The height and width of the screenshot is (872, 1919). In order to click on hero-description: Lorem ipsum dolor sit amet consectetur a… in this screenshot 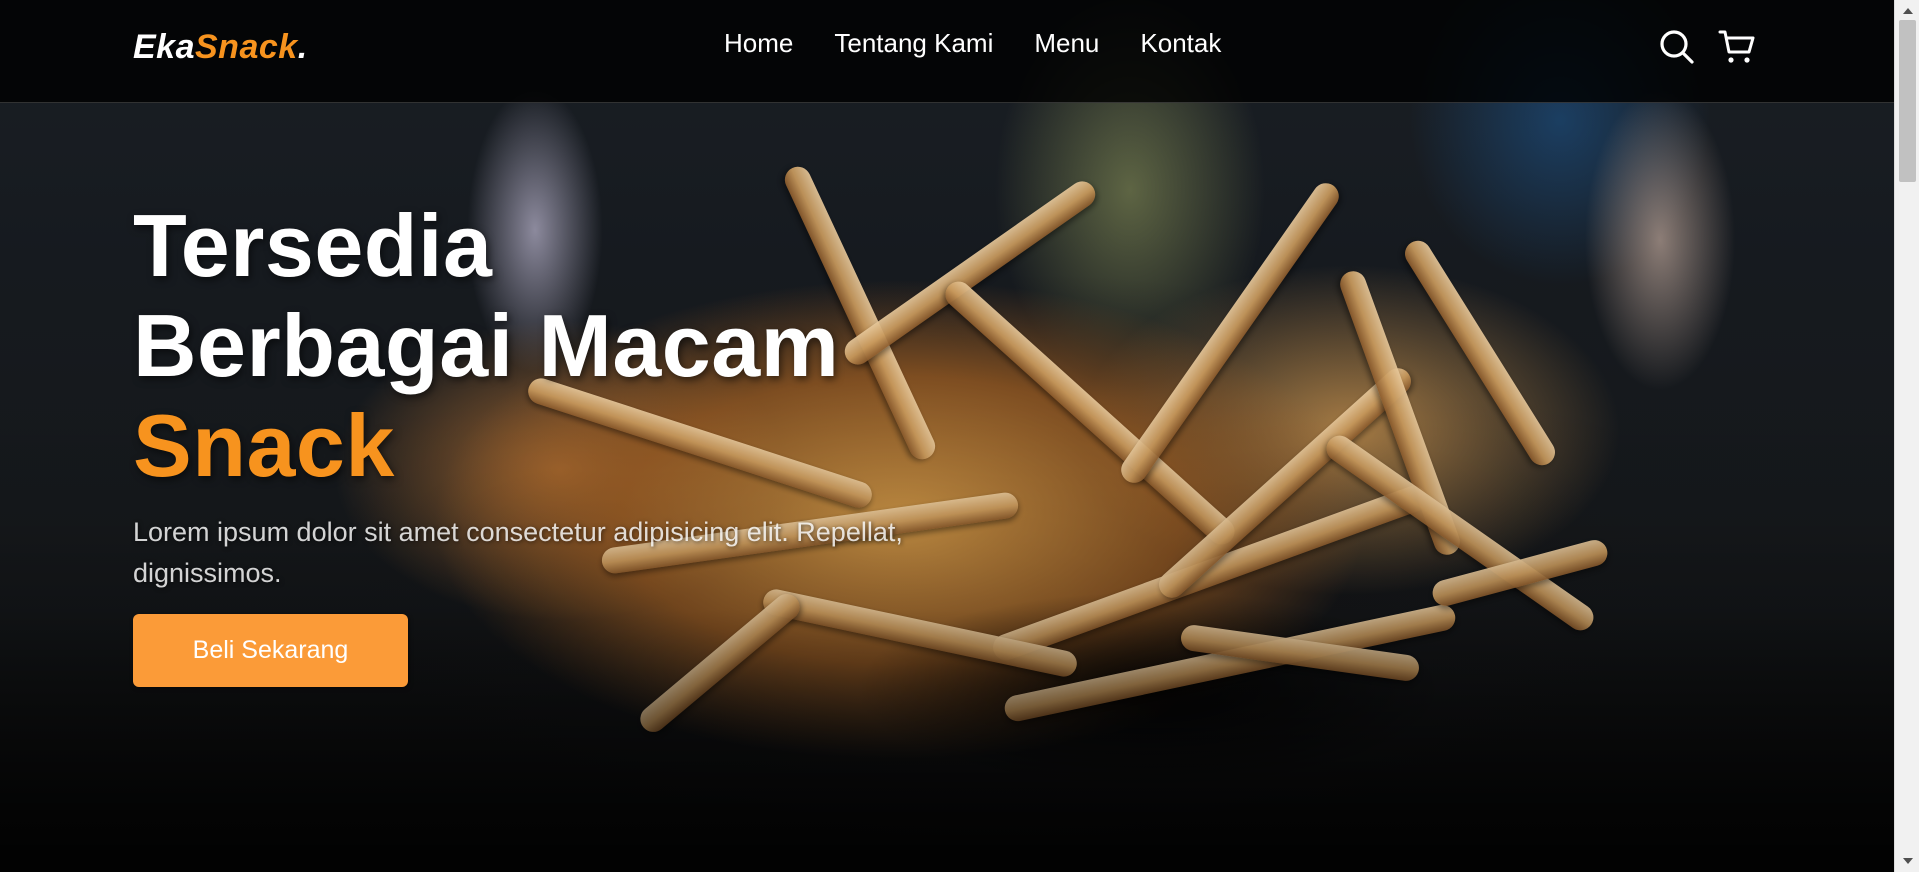, I will do `click(518, 552)`.